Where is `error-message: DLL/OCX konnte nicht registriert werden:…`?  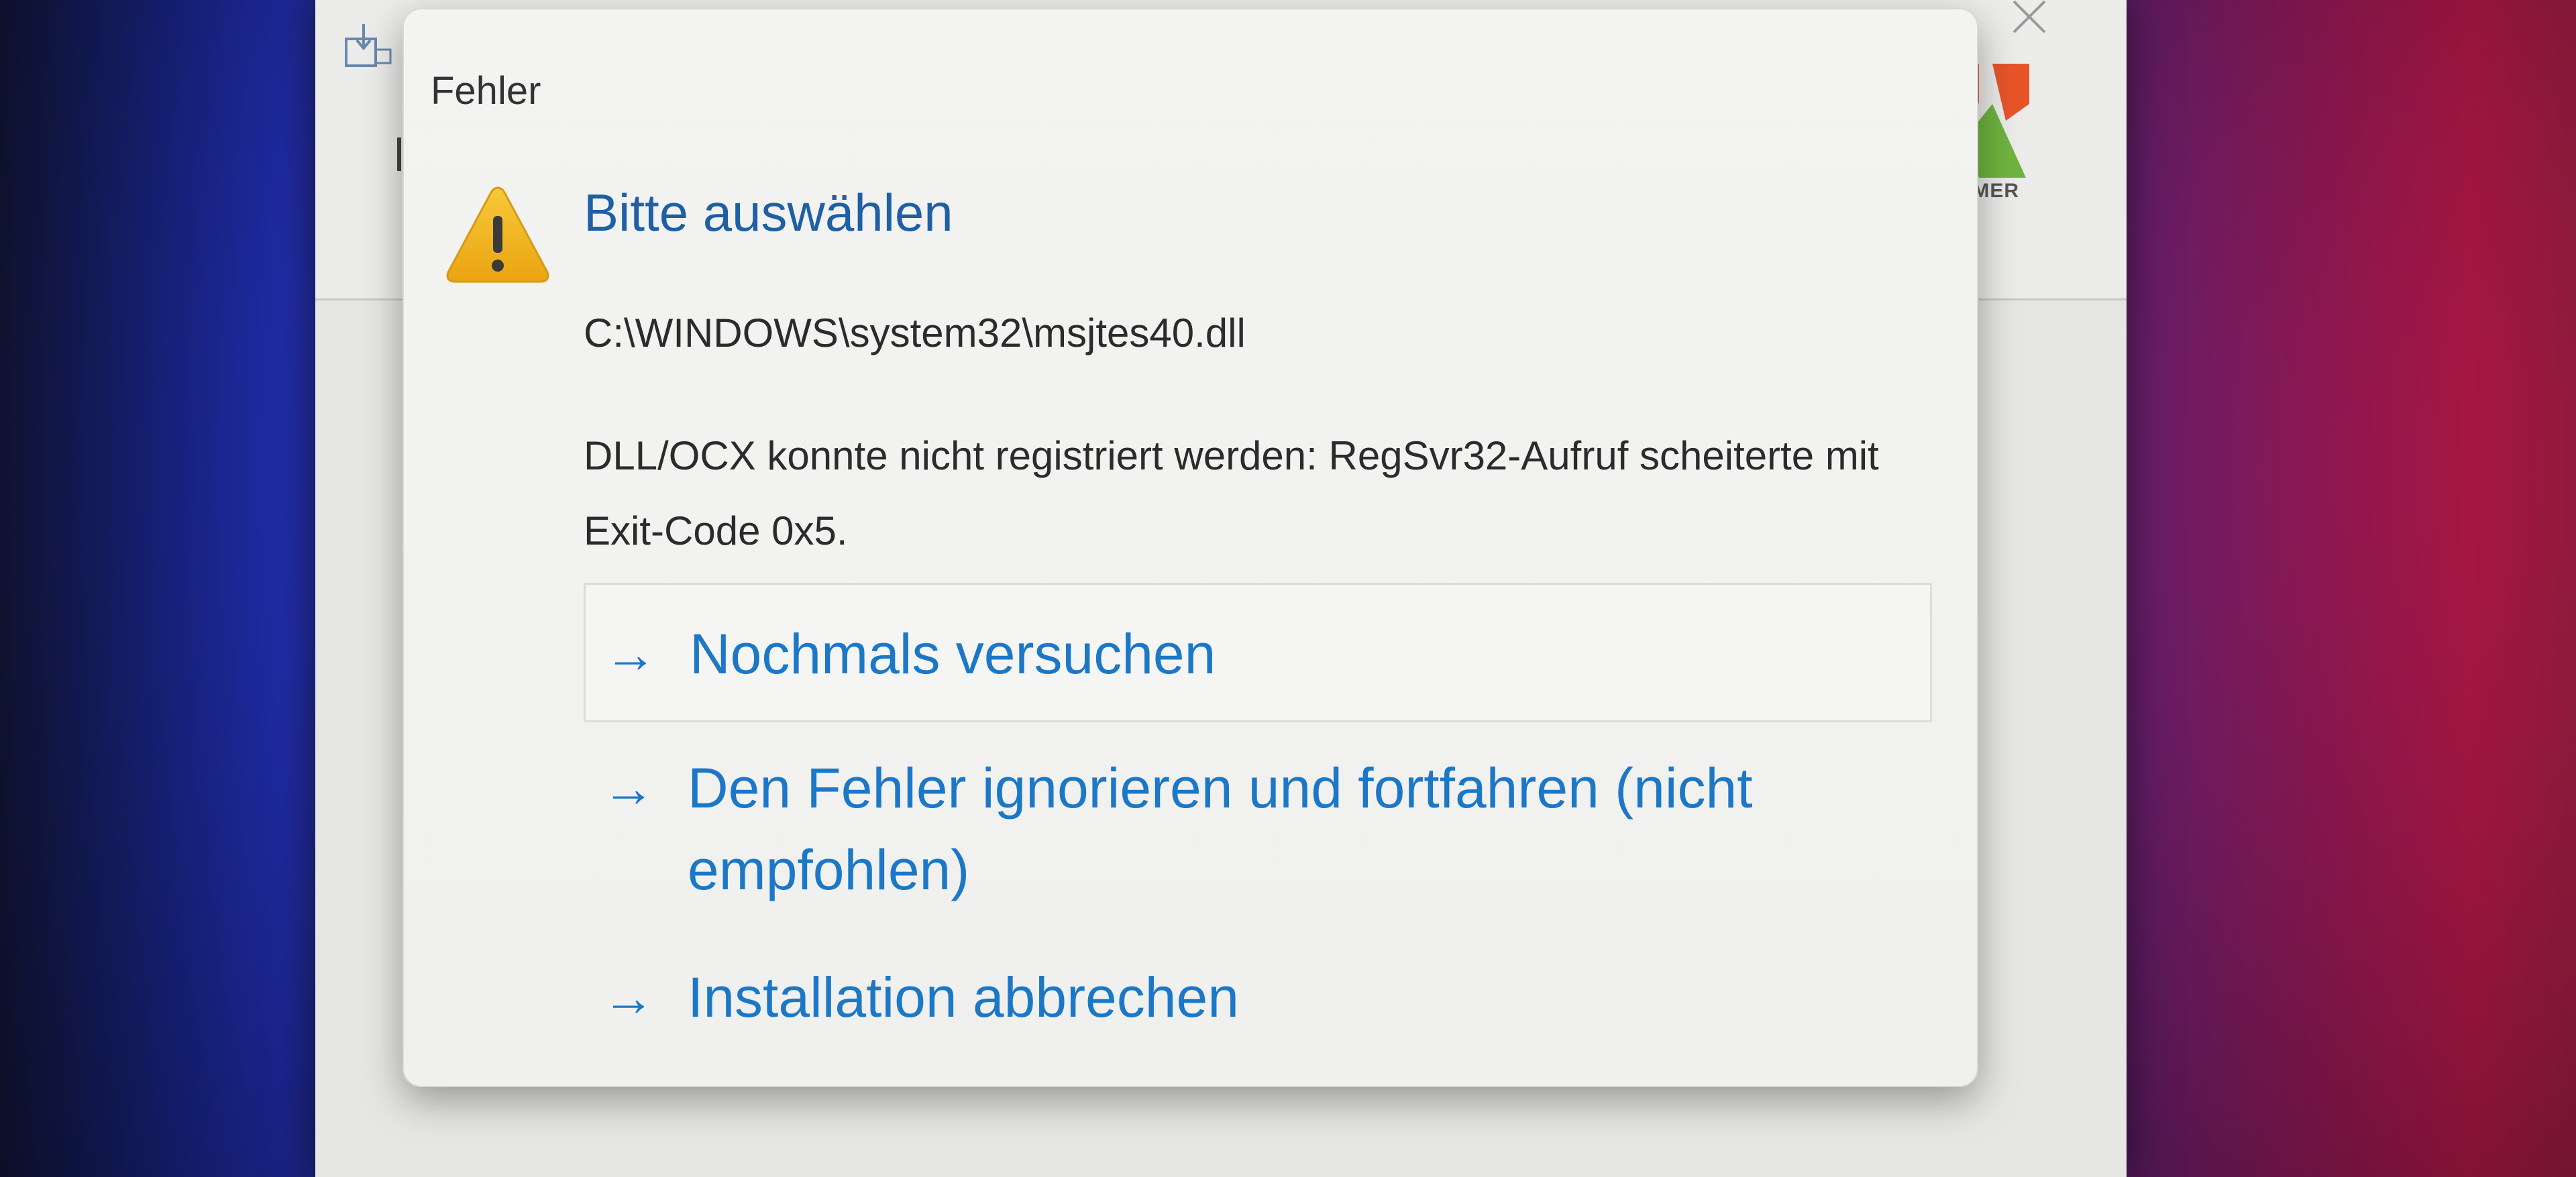
error-message: DLL/OCX konnte nicht registriert werden:… is located at coordinates (1231, 493).